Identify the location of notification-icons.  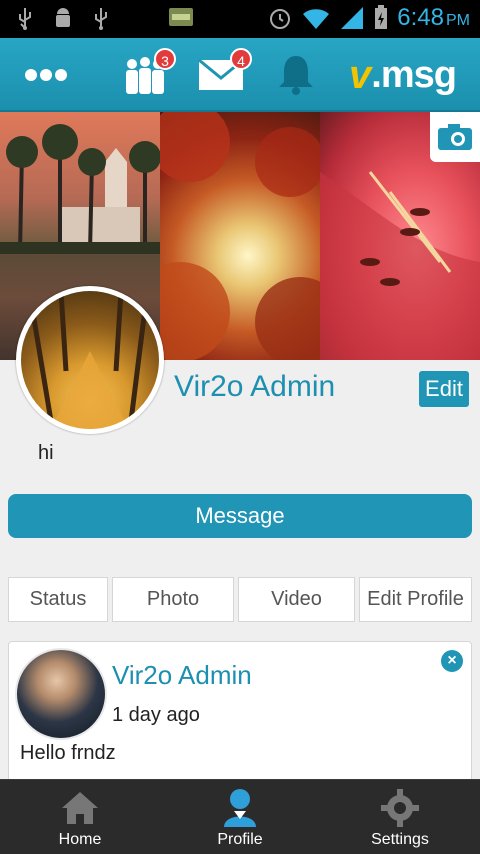
(104, 19).